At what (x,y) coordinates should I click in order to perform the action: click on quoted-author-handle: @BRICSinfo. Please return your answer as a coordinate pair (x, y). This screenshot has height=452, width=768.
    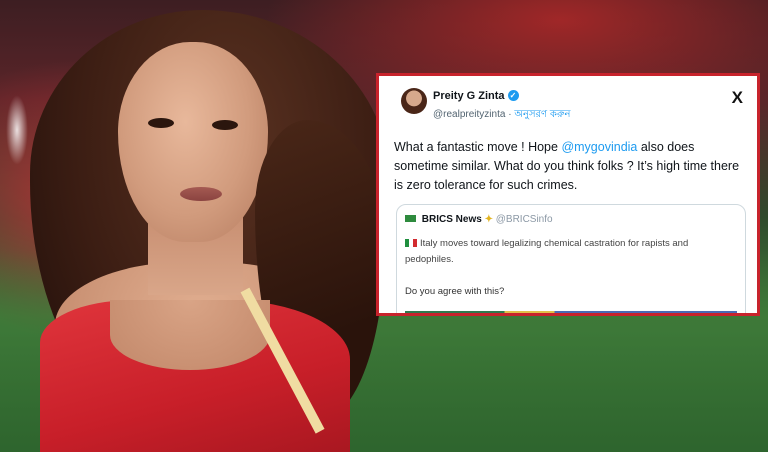
    Looking at the image, I should click on (524, 219).